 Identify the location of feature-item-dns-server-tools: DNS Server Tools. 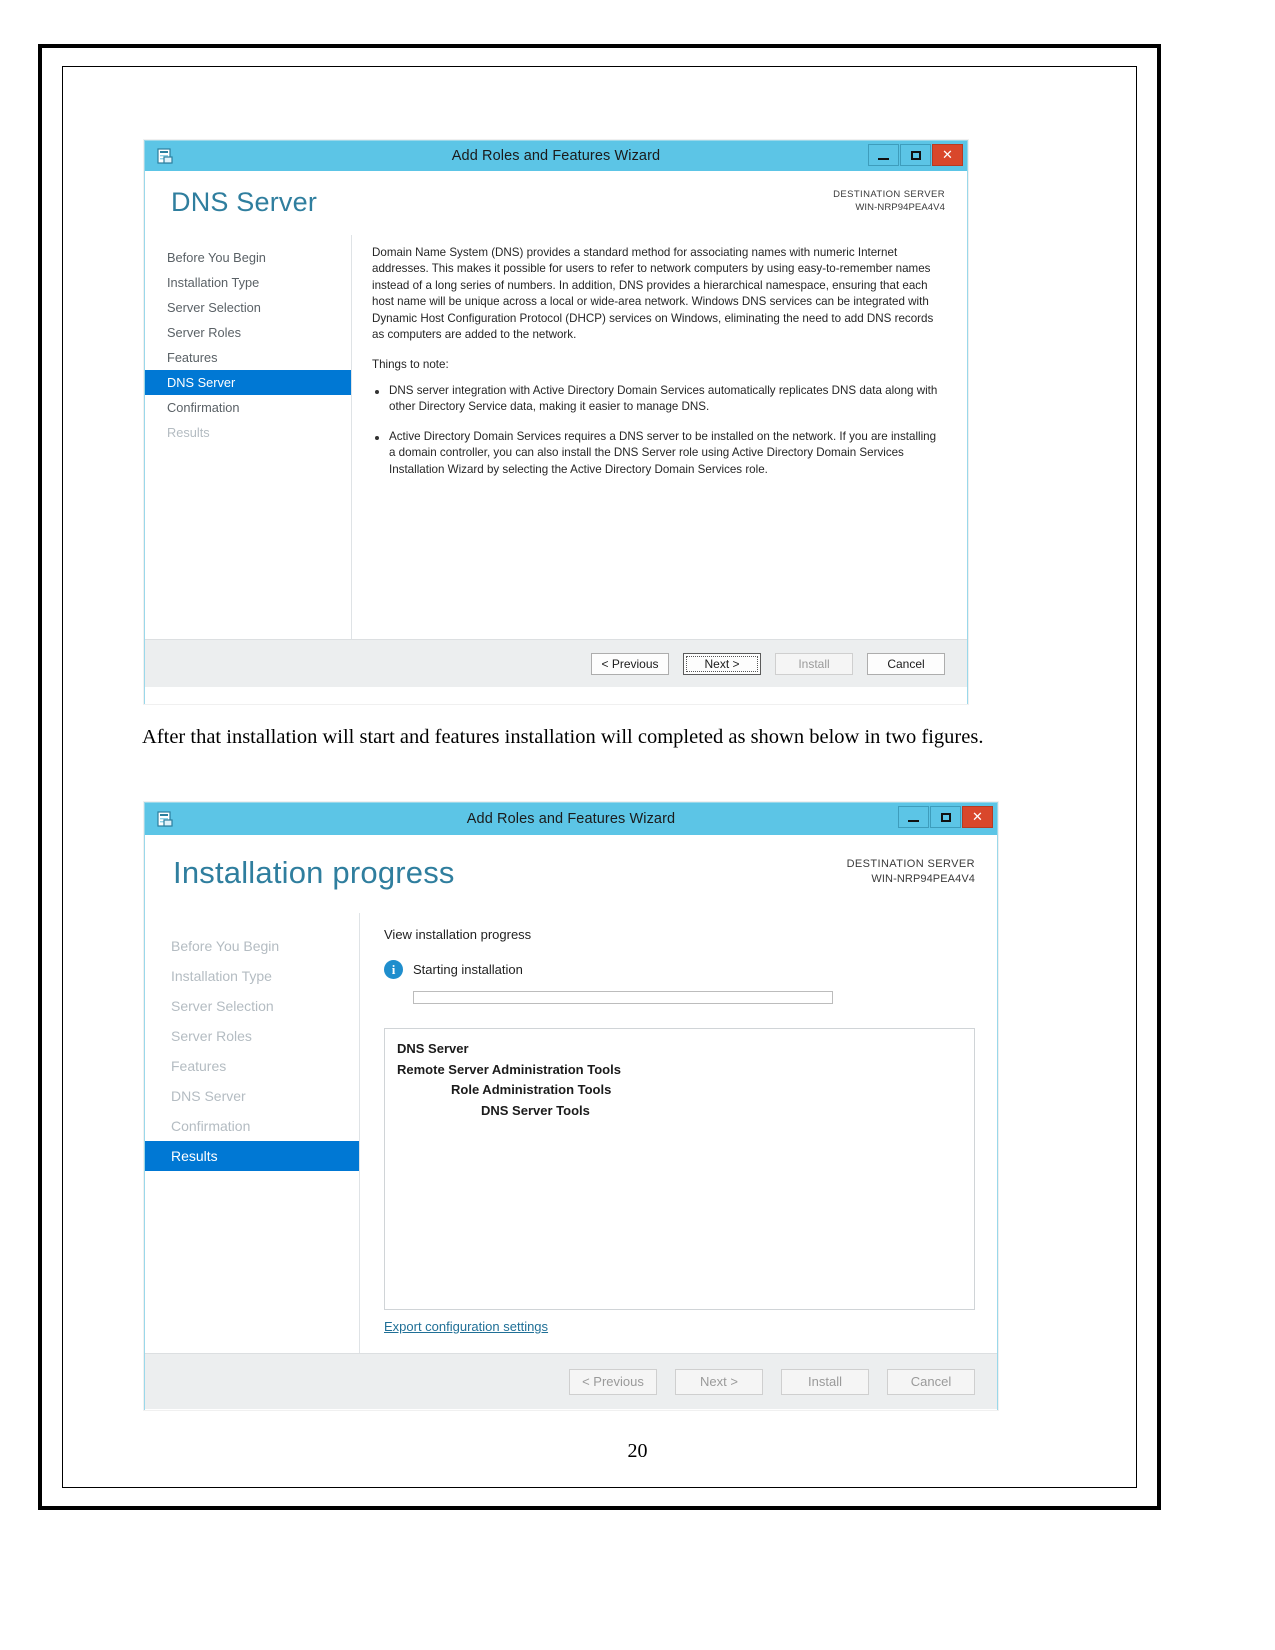
(535, 1110).